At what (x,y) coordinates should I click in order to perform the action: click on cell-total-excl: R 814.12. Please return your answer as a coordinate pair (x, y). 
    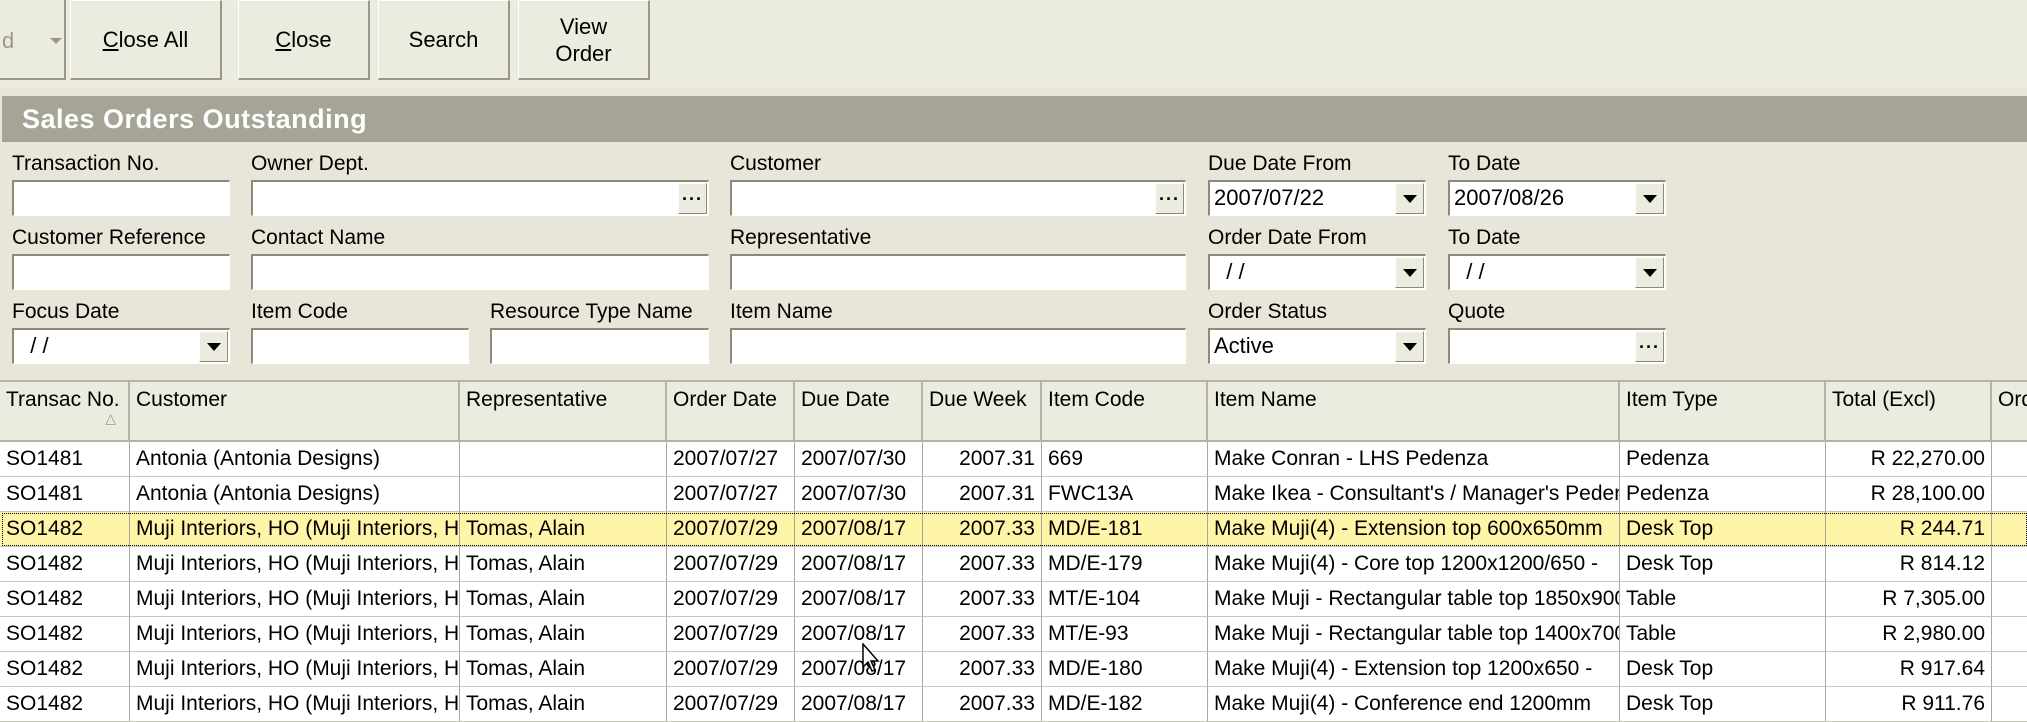
    Looking at the image, I should click on (1909, 564).